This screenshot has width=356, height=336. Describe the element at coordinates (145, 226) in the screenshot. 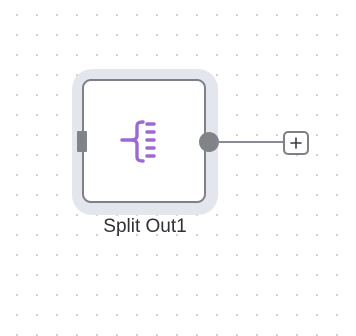

I see `node-name-label: Split Out1` at that location.